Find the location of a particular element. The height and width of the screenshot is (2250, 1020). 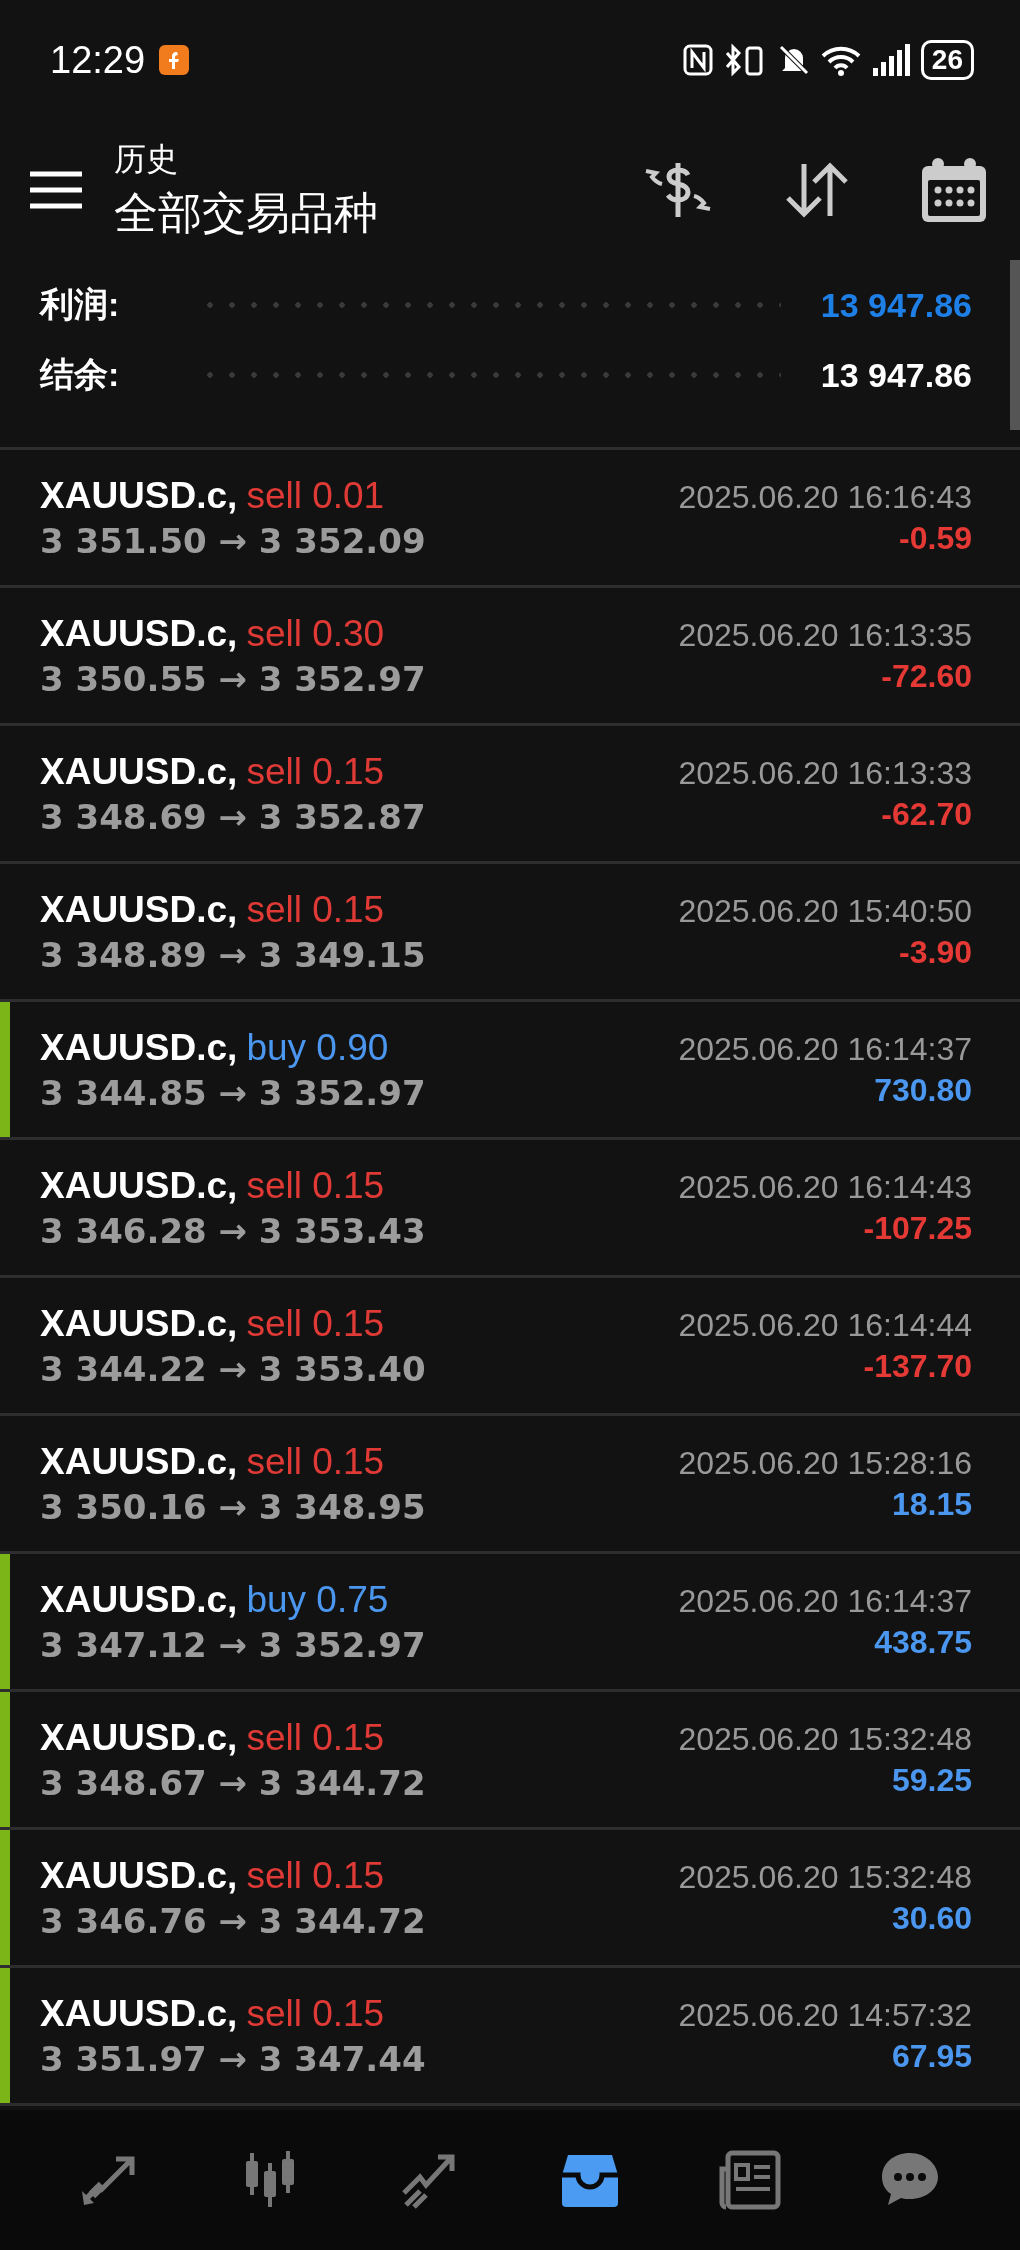

trade-profit: -62.70 is located at coordinates (926, 814).